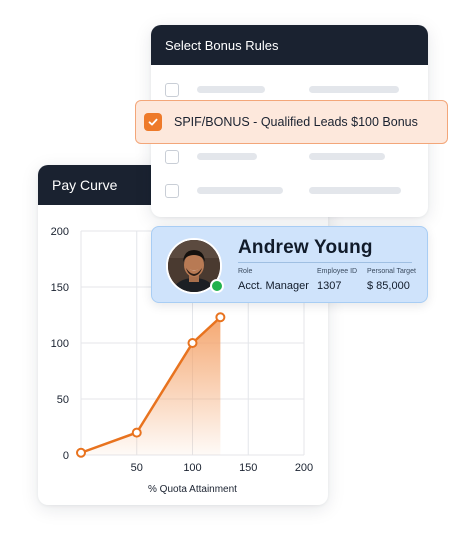 The height and width of the screenshot is (549, 474). What do you see at coordinates (273, 286) in the screenshot?
I see `role-value: Acct. Manager` at bounding box center [273, 286].